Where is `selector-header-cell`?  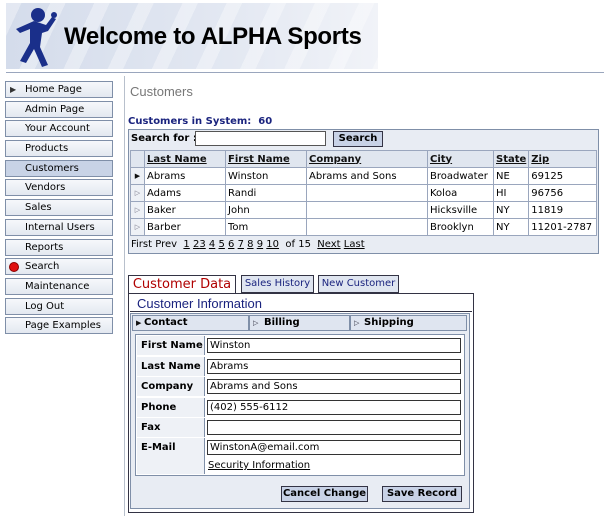
selector-header-cell is located at coordinates (137, 159).